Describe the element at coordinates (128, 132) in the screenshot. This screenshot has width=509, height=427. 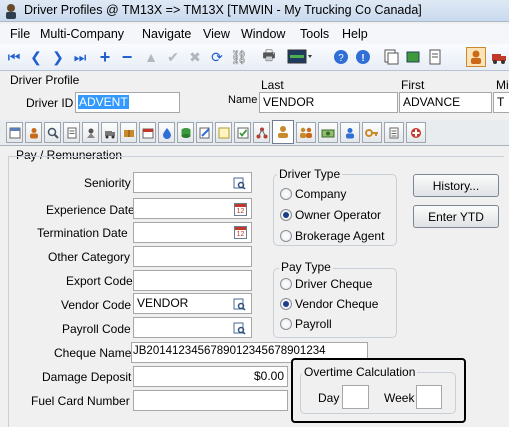
I see `tab-cargo-icon` at that location.